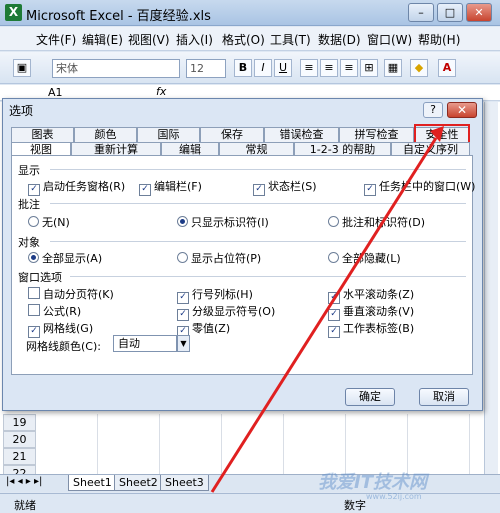 The width and height of the screenshot is (500, 513). I want to click on arrow-head-icon, so click(437, 134).